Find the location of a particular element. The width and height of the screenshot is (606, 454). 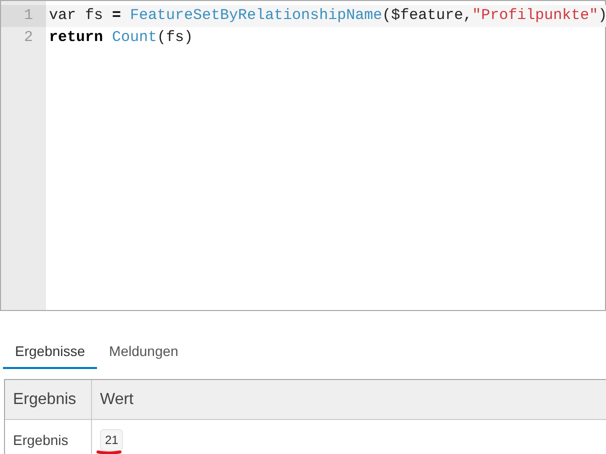

column-header: Ergebnis is located at coordinates (48, 399).